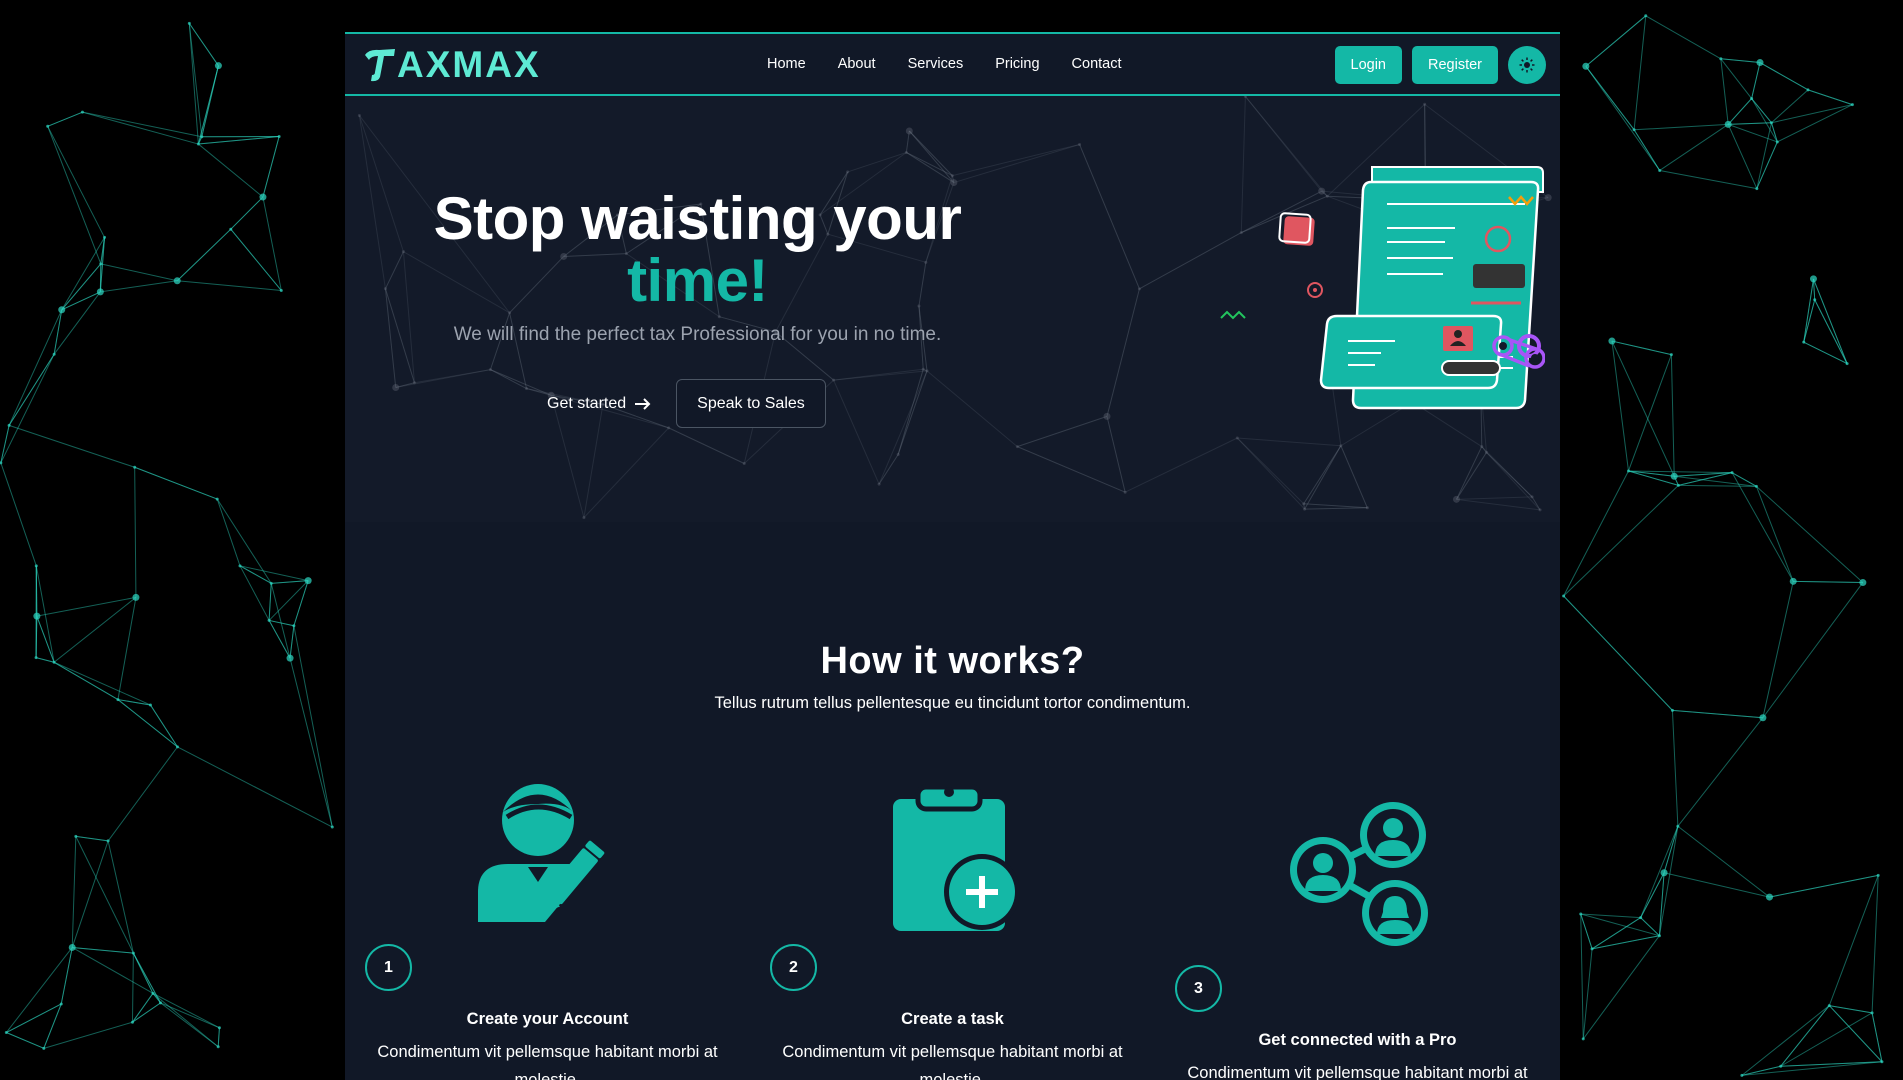 This screenshot has width=1903, height=1080. Describe the element at coordinates (786, 64) in the screenshot. I see `nav-home: Home` at that location.